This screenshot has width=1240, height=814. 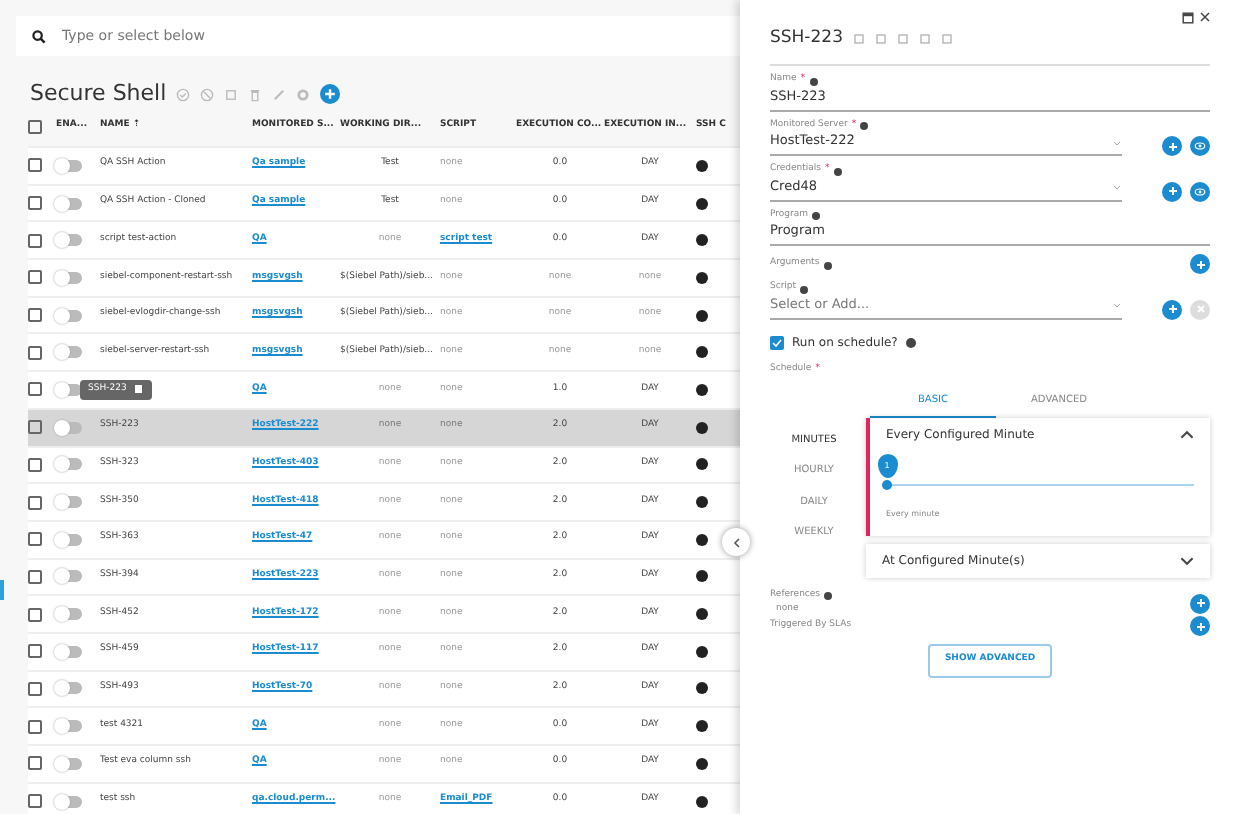 What do you see at coordinates (1187, 560) in the screenshot?
I see `chevron-down-icon` at bounding box center [1187, 560].